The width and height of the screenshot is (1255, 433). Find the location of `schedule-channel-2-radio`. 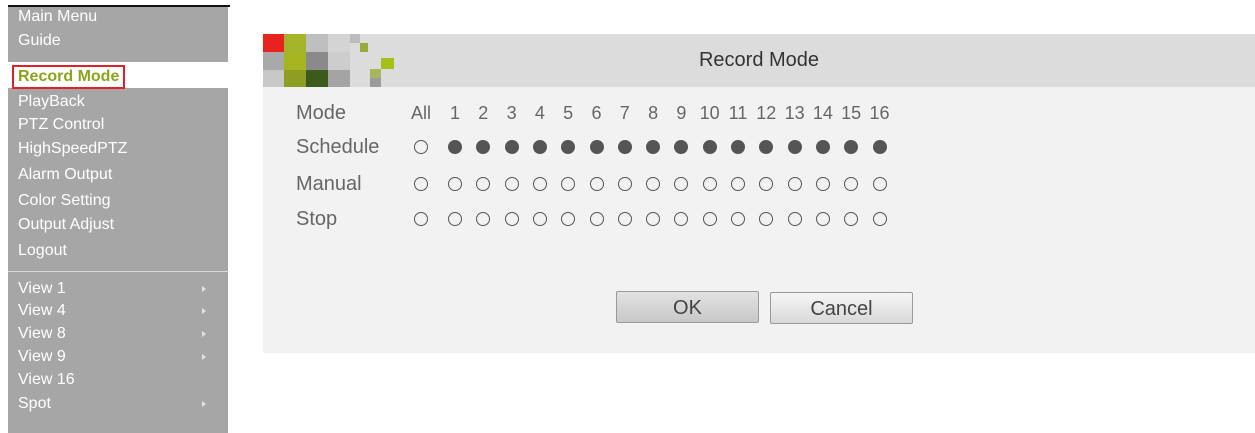

schedule-channel-2-radio is located at coordinates (483, 147).